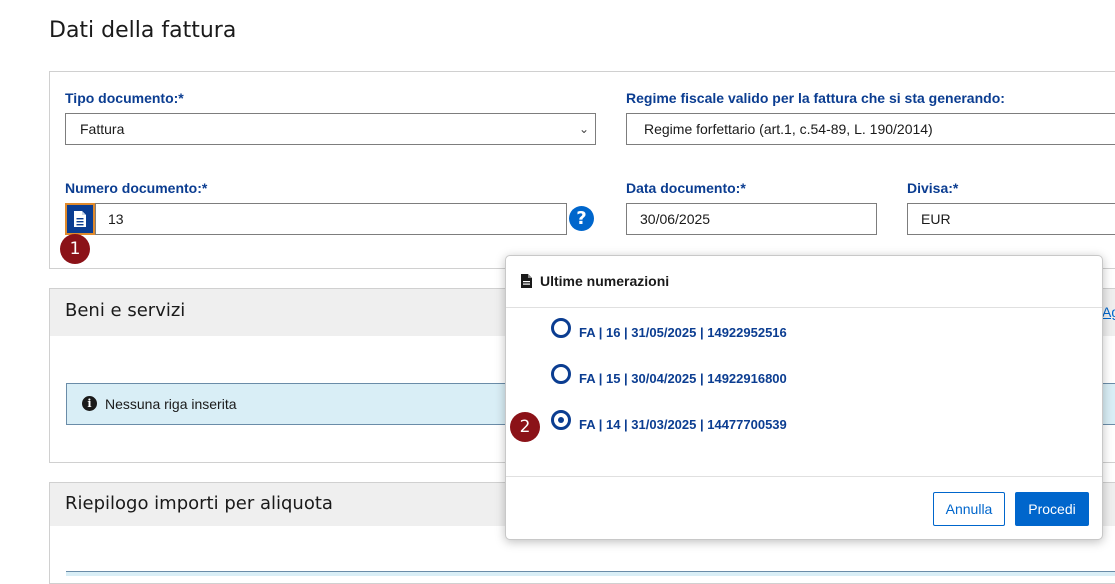  I want to click on tipo-documento-select: Fattura ⌄, so click(330, 129).